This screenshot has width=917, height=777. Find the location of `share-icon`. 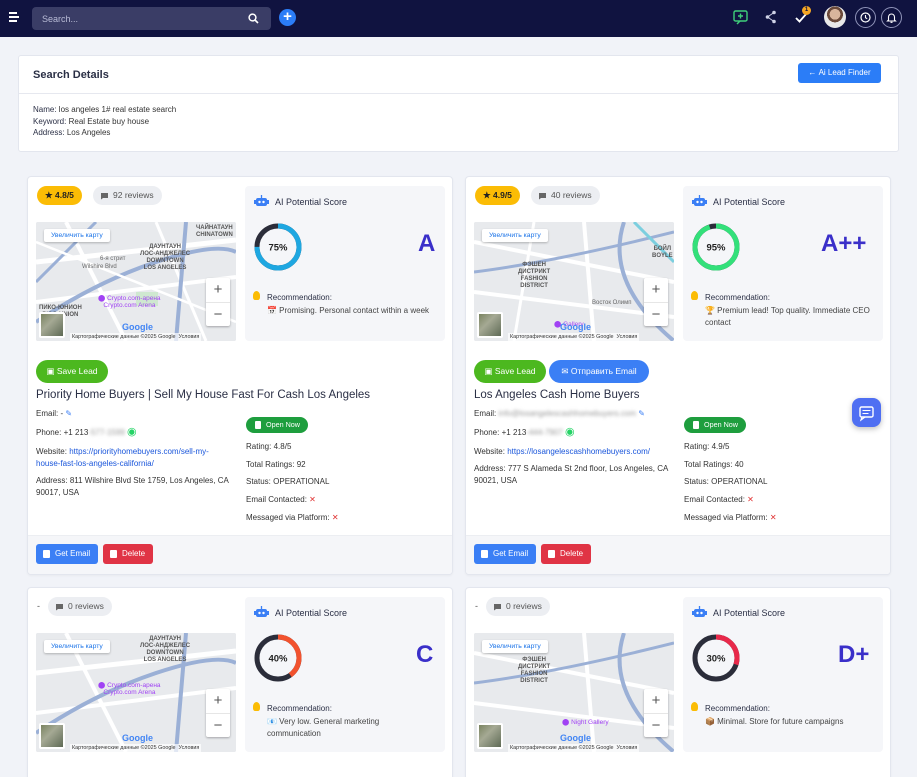

share-icon is located at coordinates (771, 17).